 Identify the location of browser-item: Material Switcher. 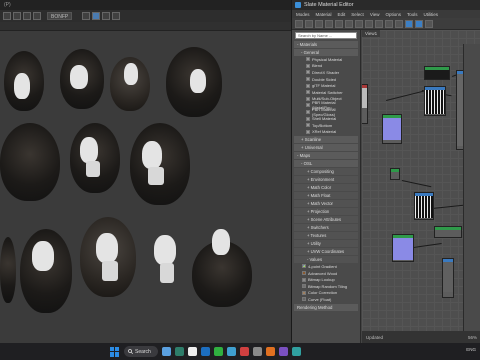
(326, 92).